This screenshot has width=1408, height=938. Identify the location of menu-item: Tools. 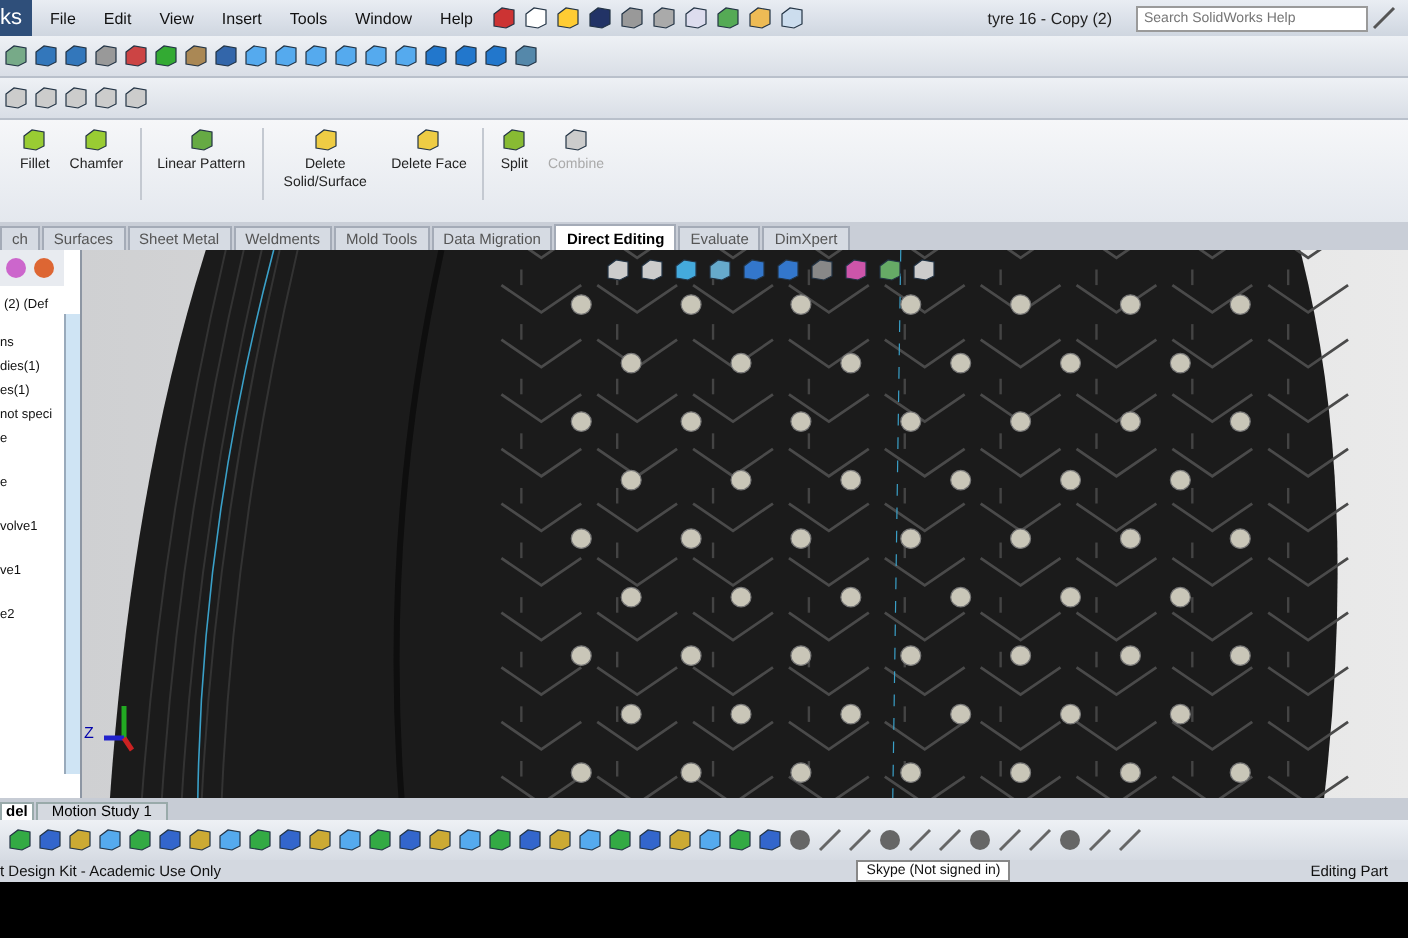
(308, 18).